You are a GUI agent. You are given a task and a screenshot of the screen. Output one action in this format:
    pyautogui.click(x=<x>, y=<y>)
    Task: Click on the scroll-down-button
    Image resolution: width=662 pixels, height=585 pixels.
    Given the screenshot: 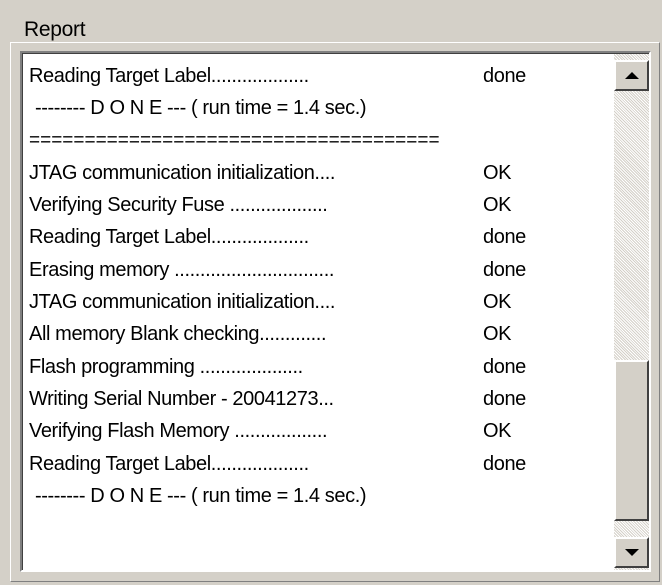 What is the action you would take?
    pyautogui.click(x=631, y=552)
    